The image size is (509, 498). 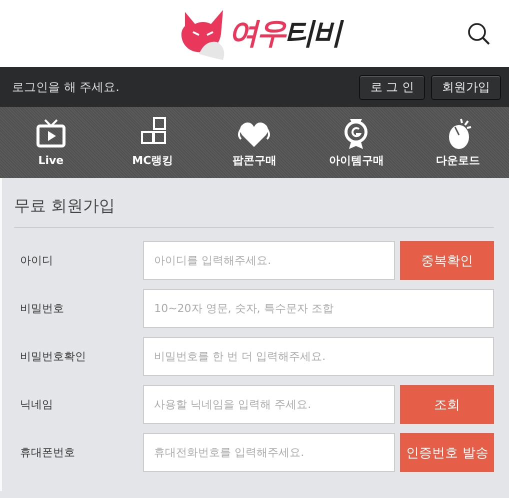 I want to click on search-icon, so click(x=479, y=34).